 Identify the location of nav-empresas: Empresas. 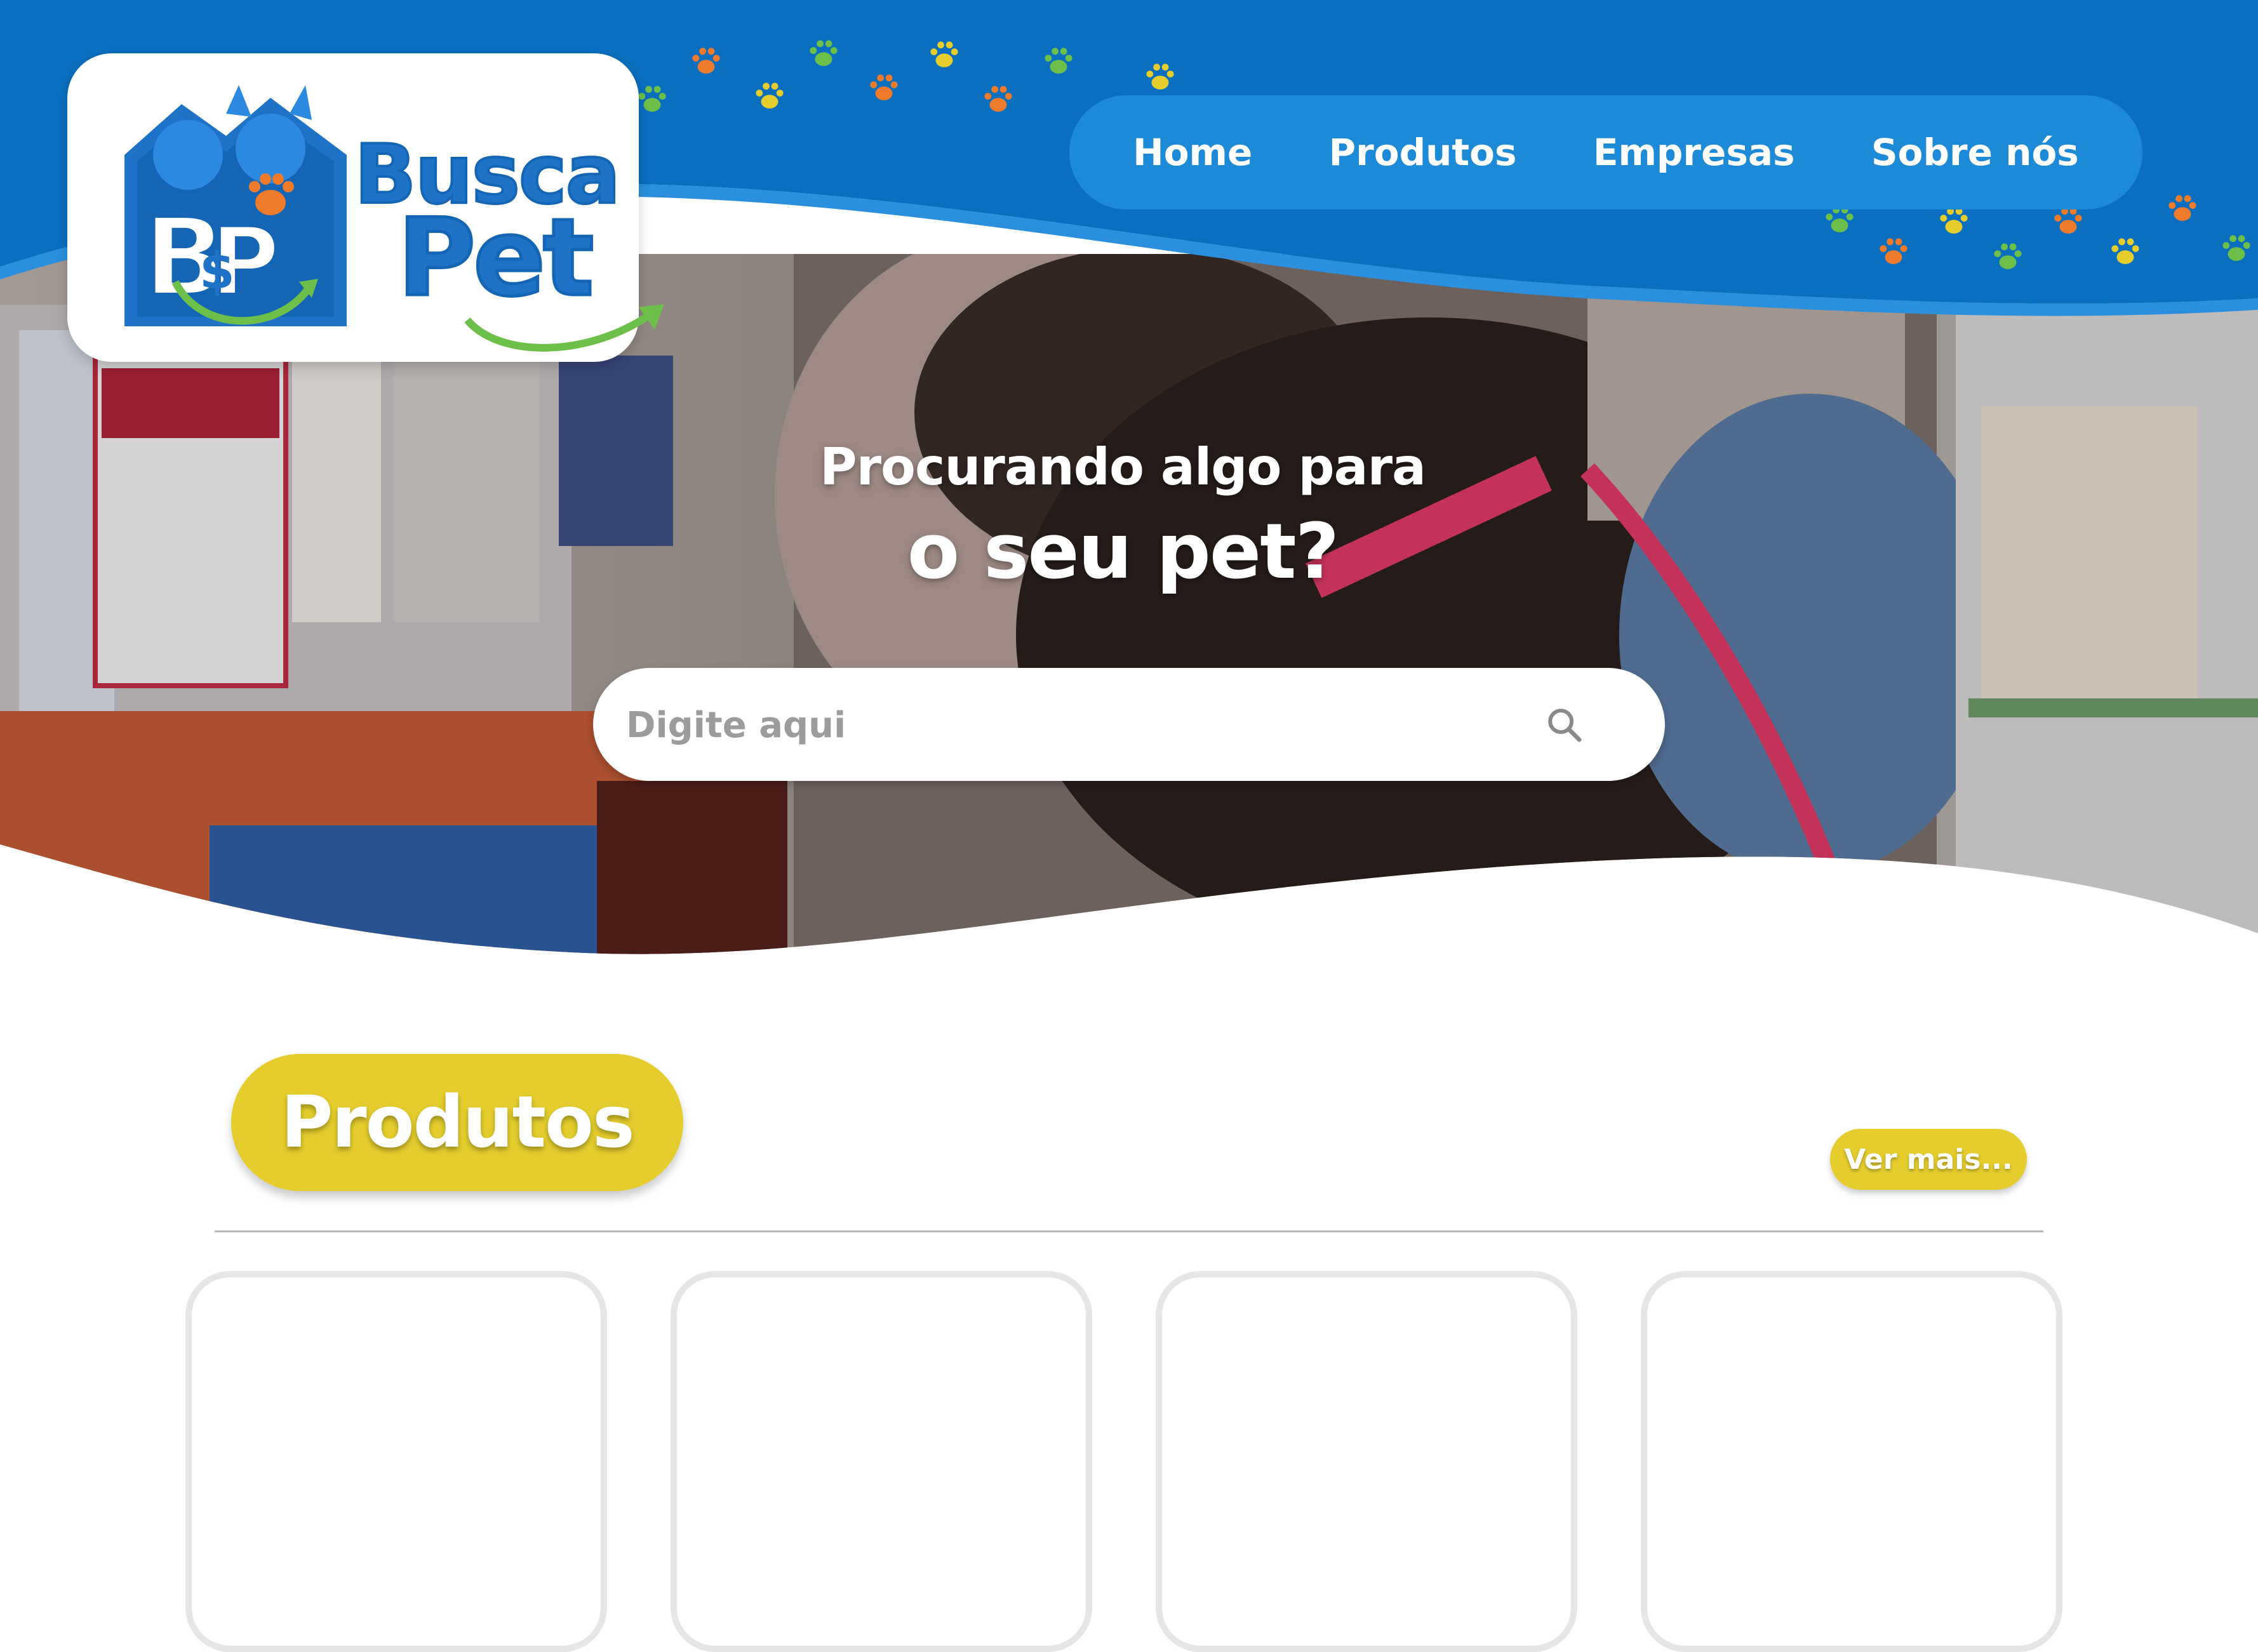
(1694, 152).